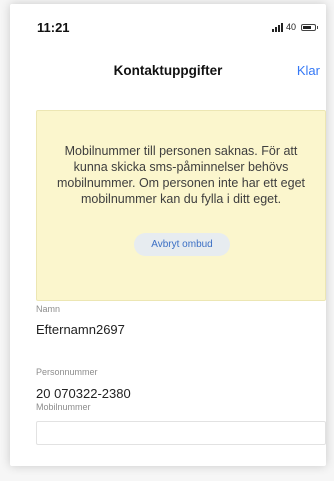  I want to click on personal-number-value: 20 070322-2380, so click(83, 393).